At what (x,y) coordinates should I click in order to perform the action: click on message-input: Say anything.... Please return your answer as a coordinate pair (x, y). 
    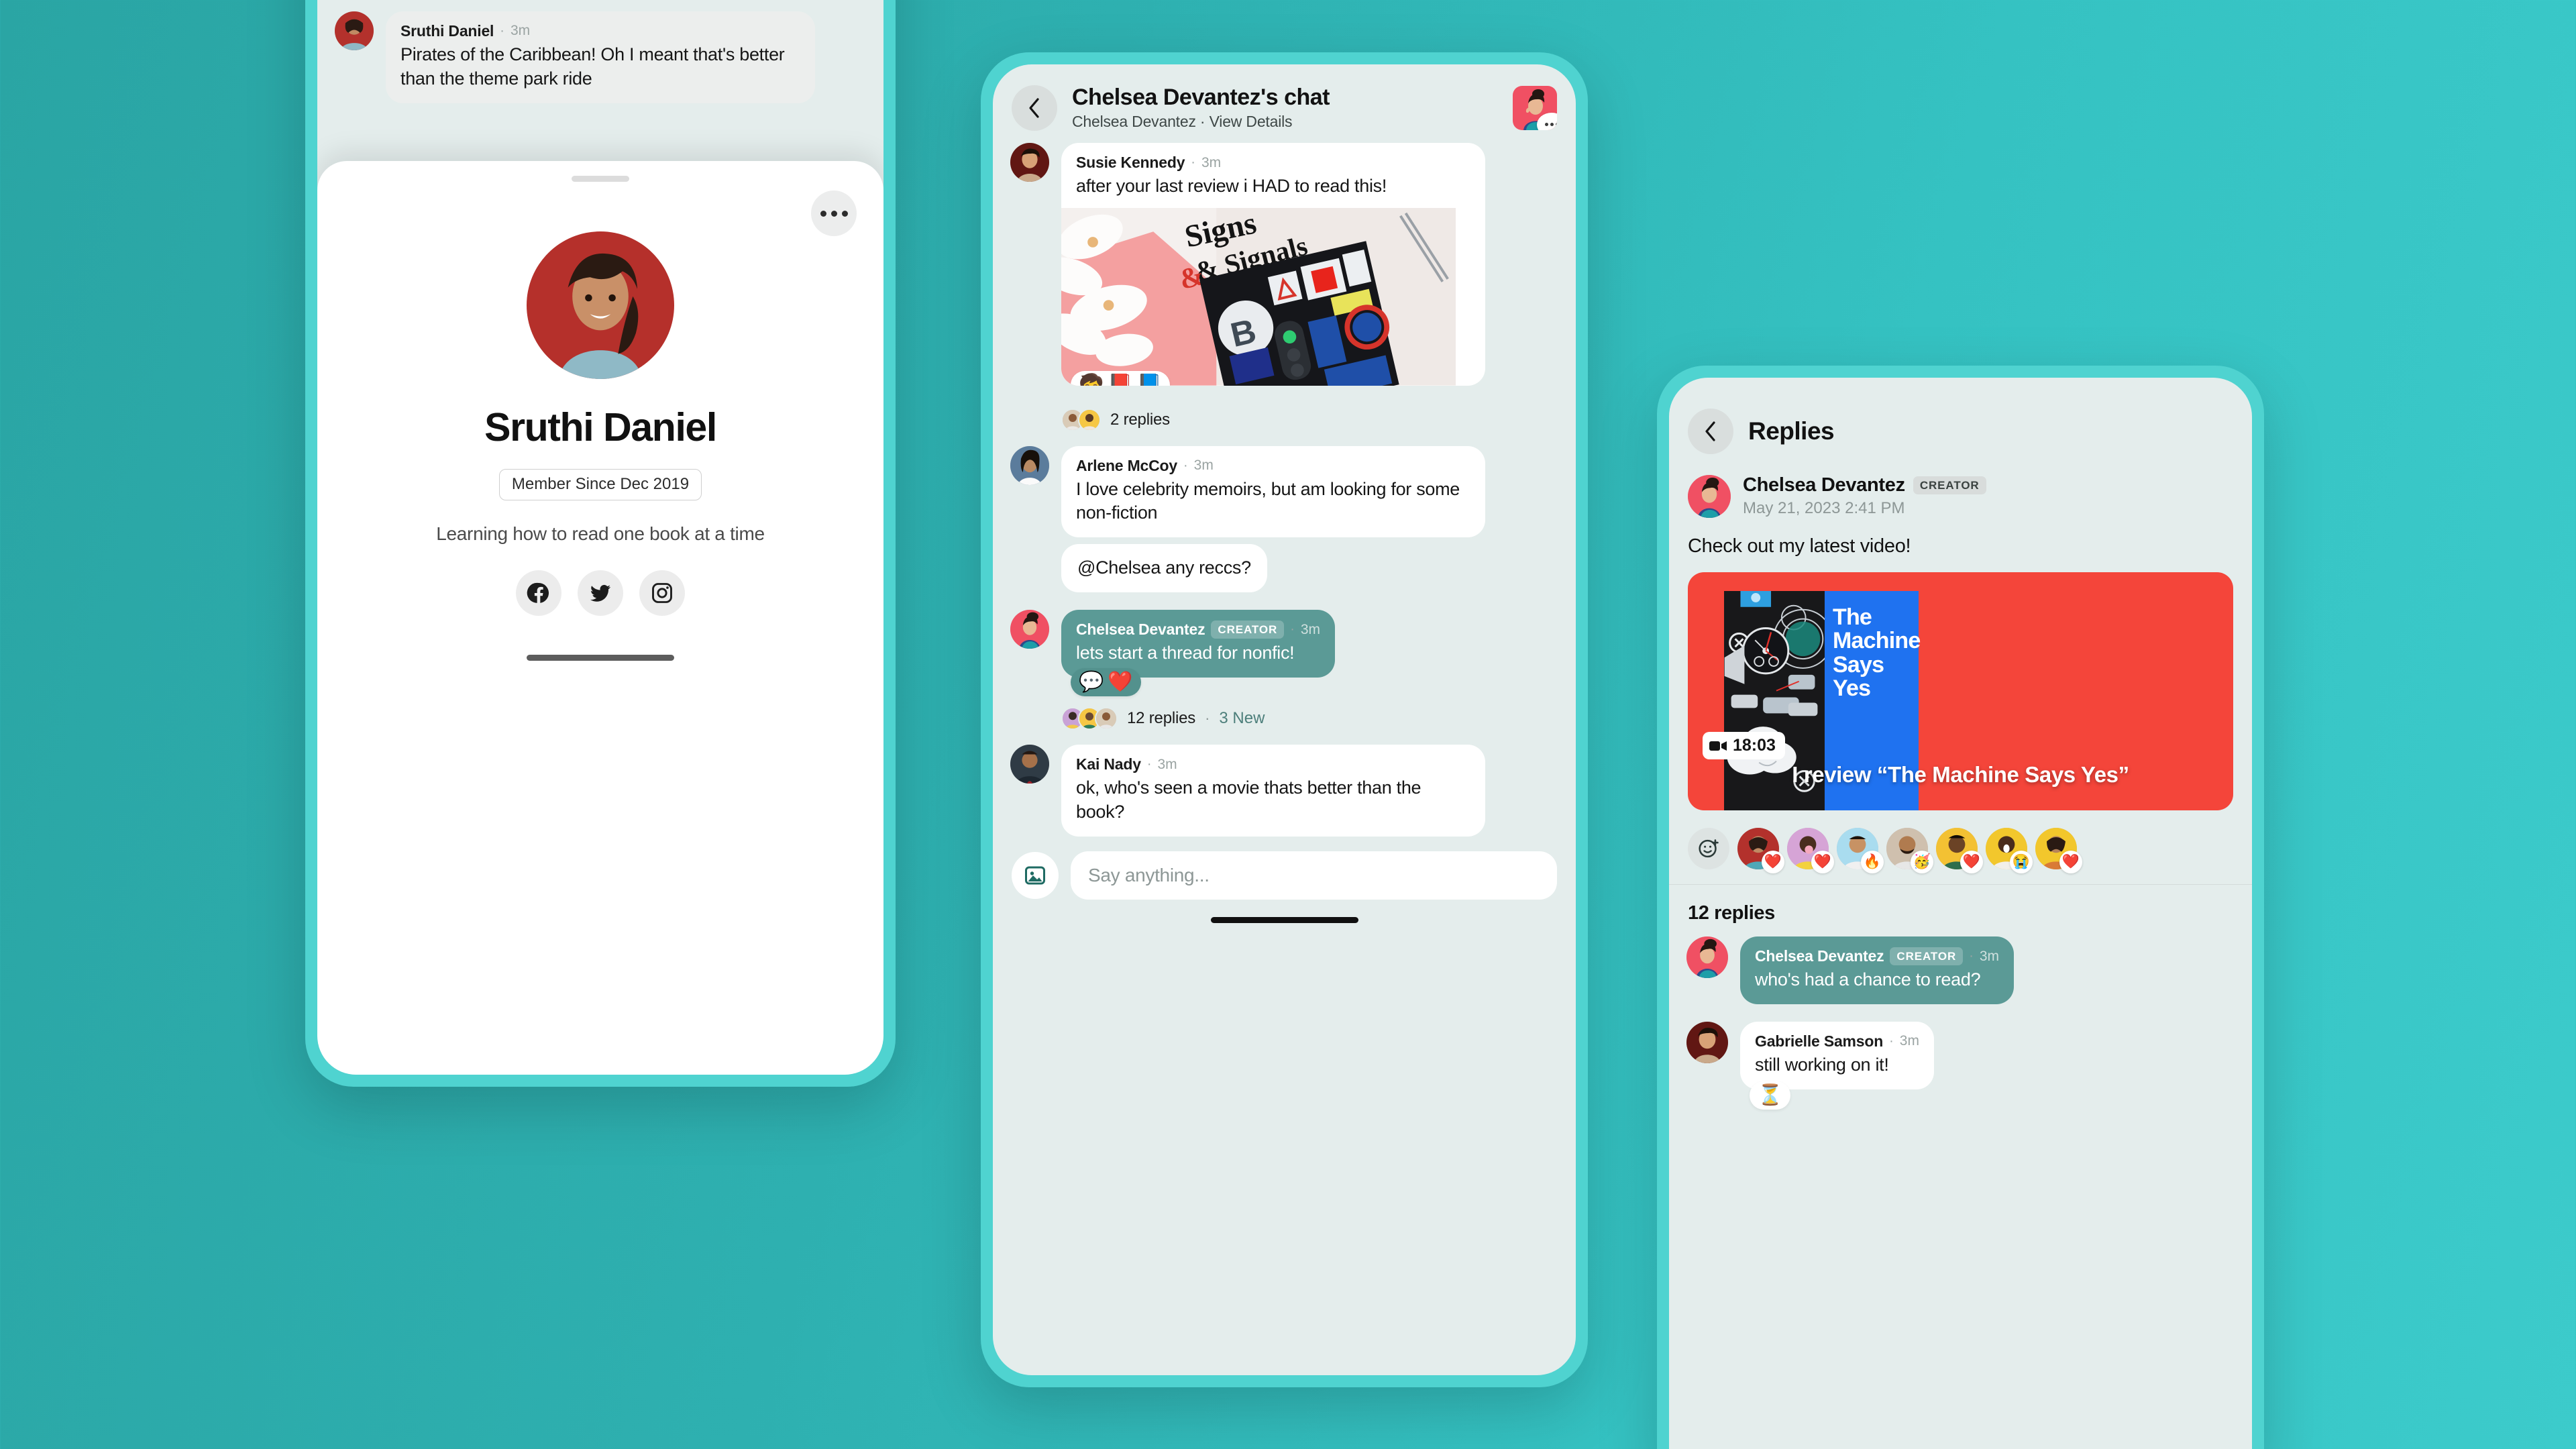
    Looking at the image, I should click on (1314, 875).